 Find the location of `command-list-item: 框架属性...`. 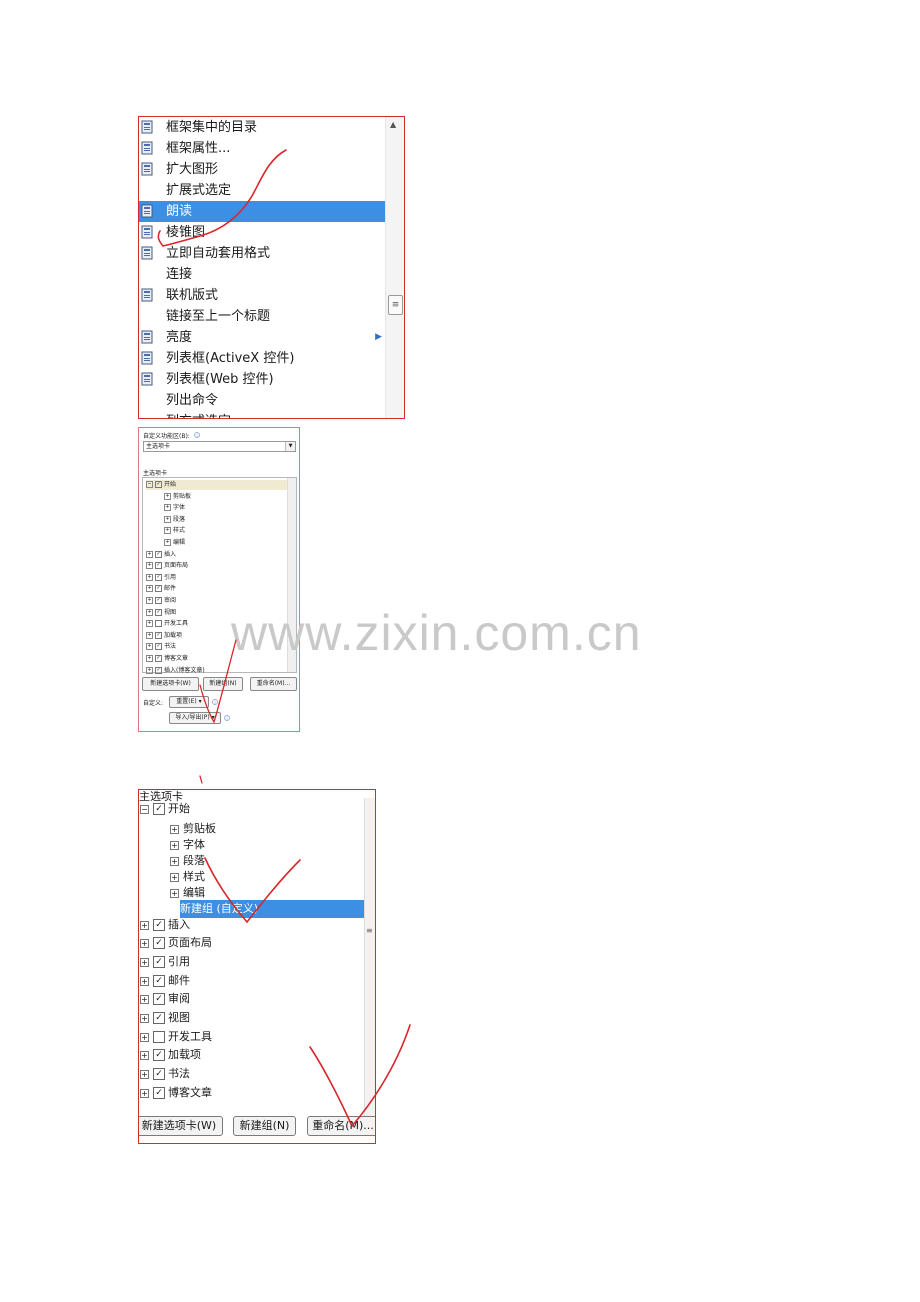

command-list-item: 框架属性... is located at coordinates (262, 148).